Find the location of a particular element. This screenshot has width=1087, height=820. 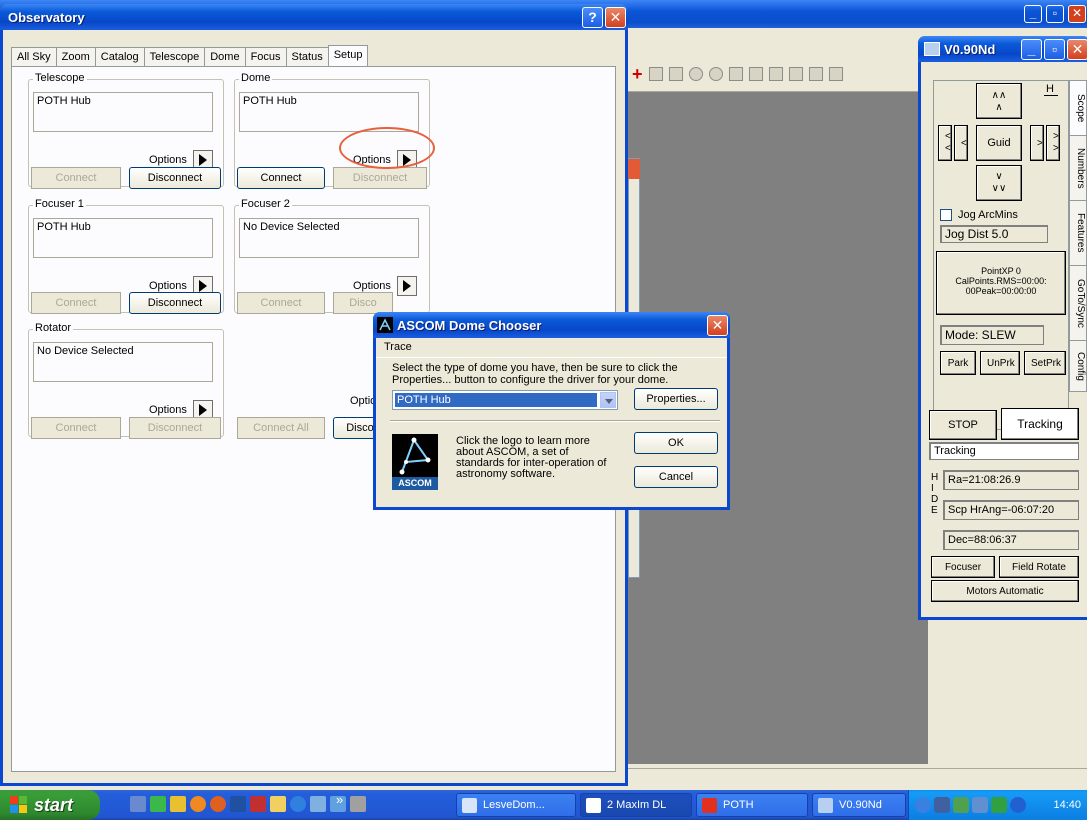

guide-button: Guid is located at coordinates (999, 143).